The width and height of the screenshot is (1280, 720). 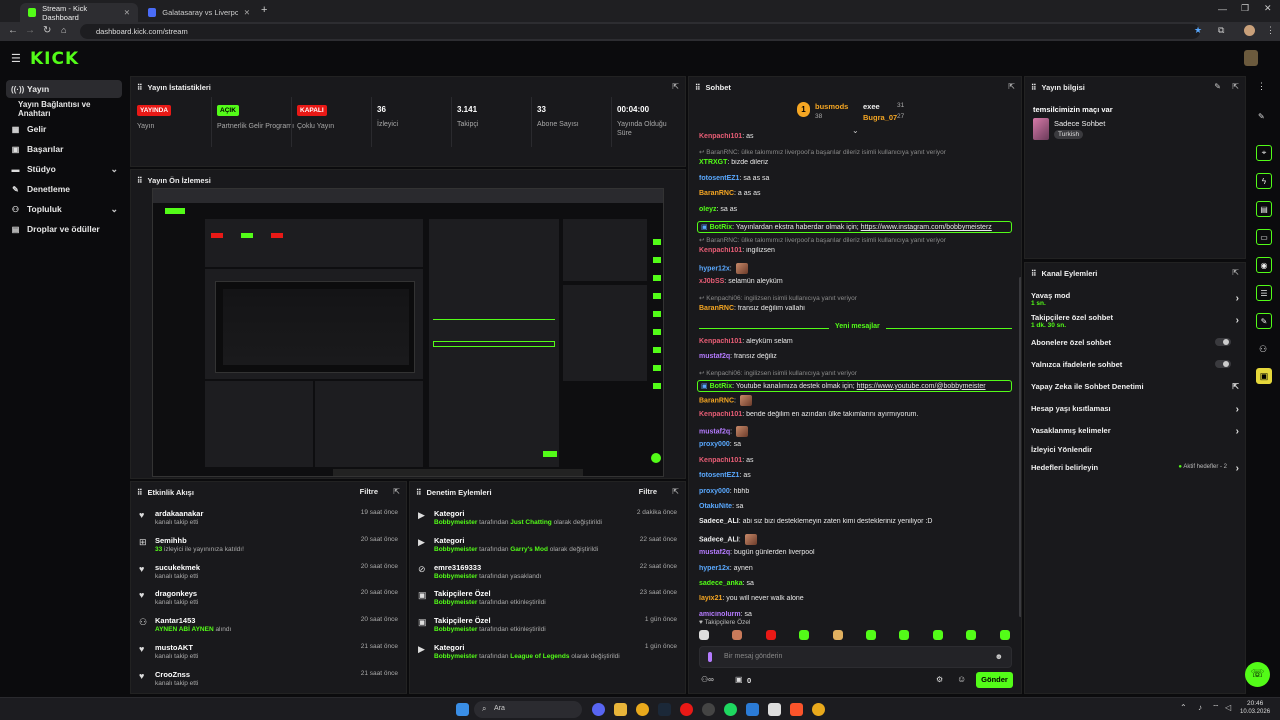 What do you see at coordinates (994, 680) in the screenshot?
I see `send-button: Gönder` at bounding box center [994, 680].